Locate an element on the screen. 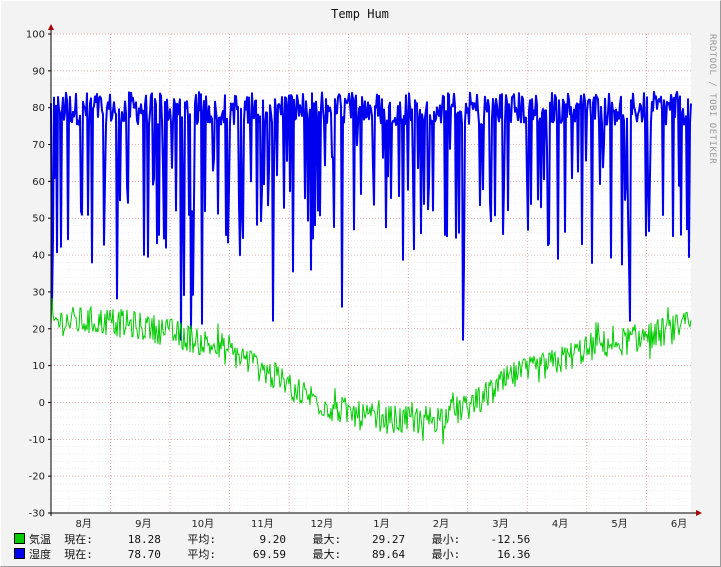 The width and height of the screenshot is (721, 567). x-tick-label: 1月 is located at coordinates (381, 524).